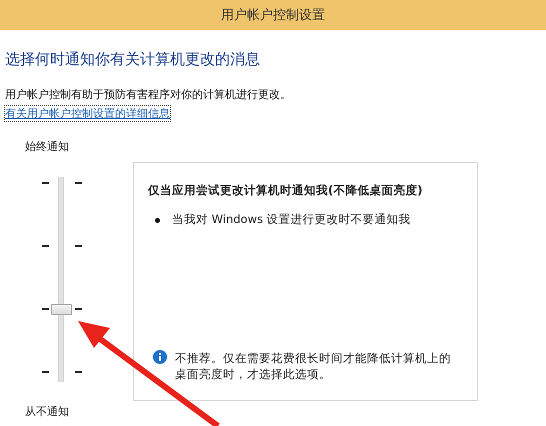  Describe the element at coordinates (61, 310) in the screenshot. I see `slider-thumb` at that location.